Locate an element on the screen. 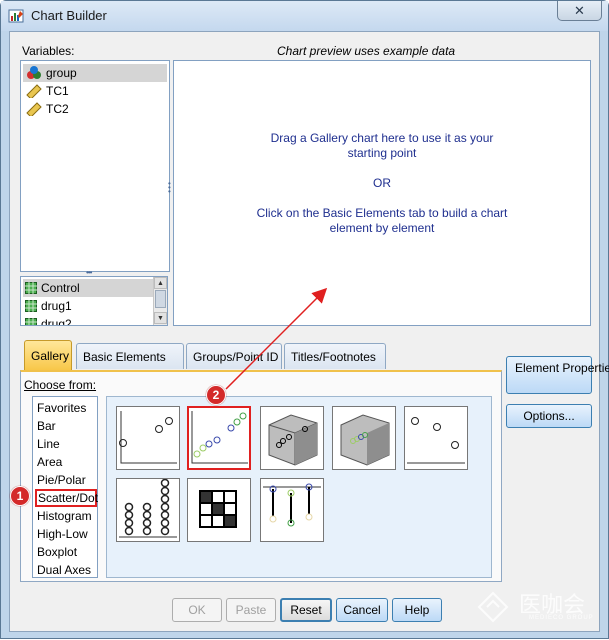 This screenshot has width=609, height=640. scatterplot-matrix-thumbnail is located at coordinates (219, 510).